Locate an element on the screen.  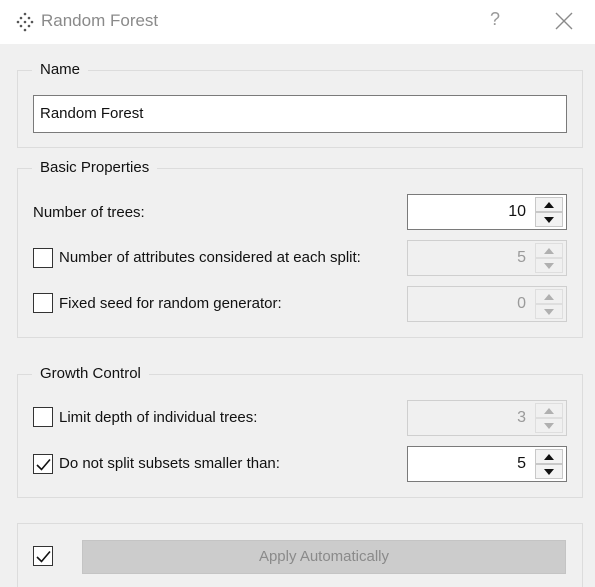
depth-value: 3 is located at coordinates (521, 417).